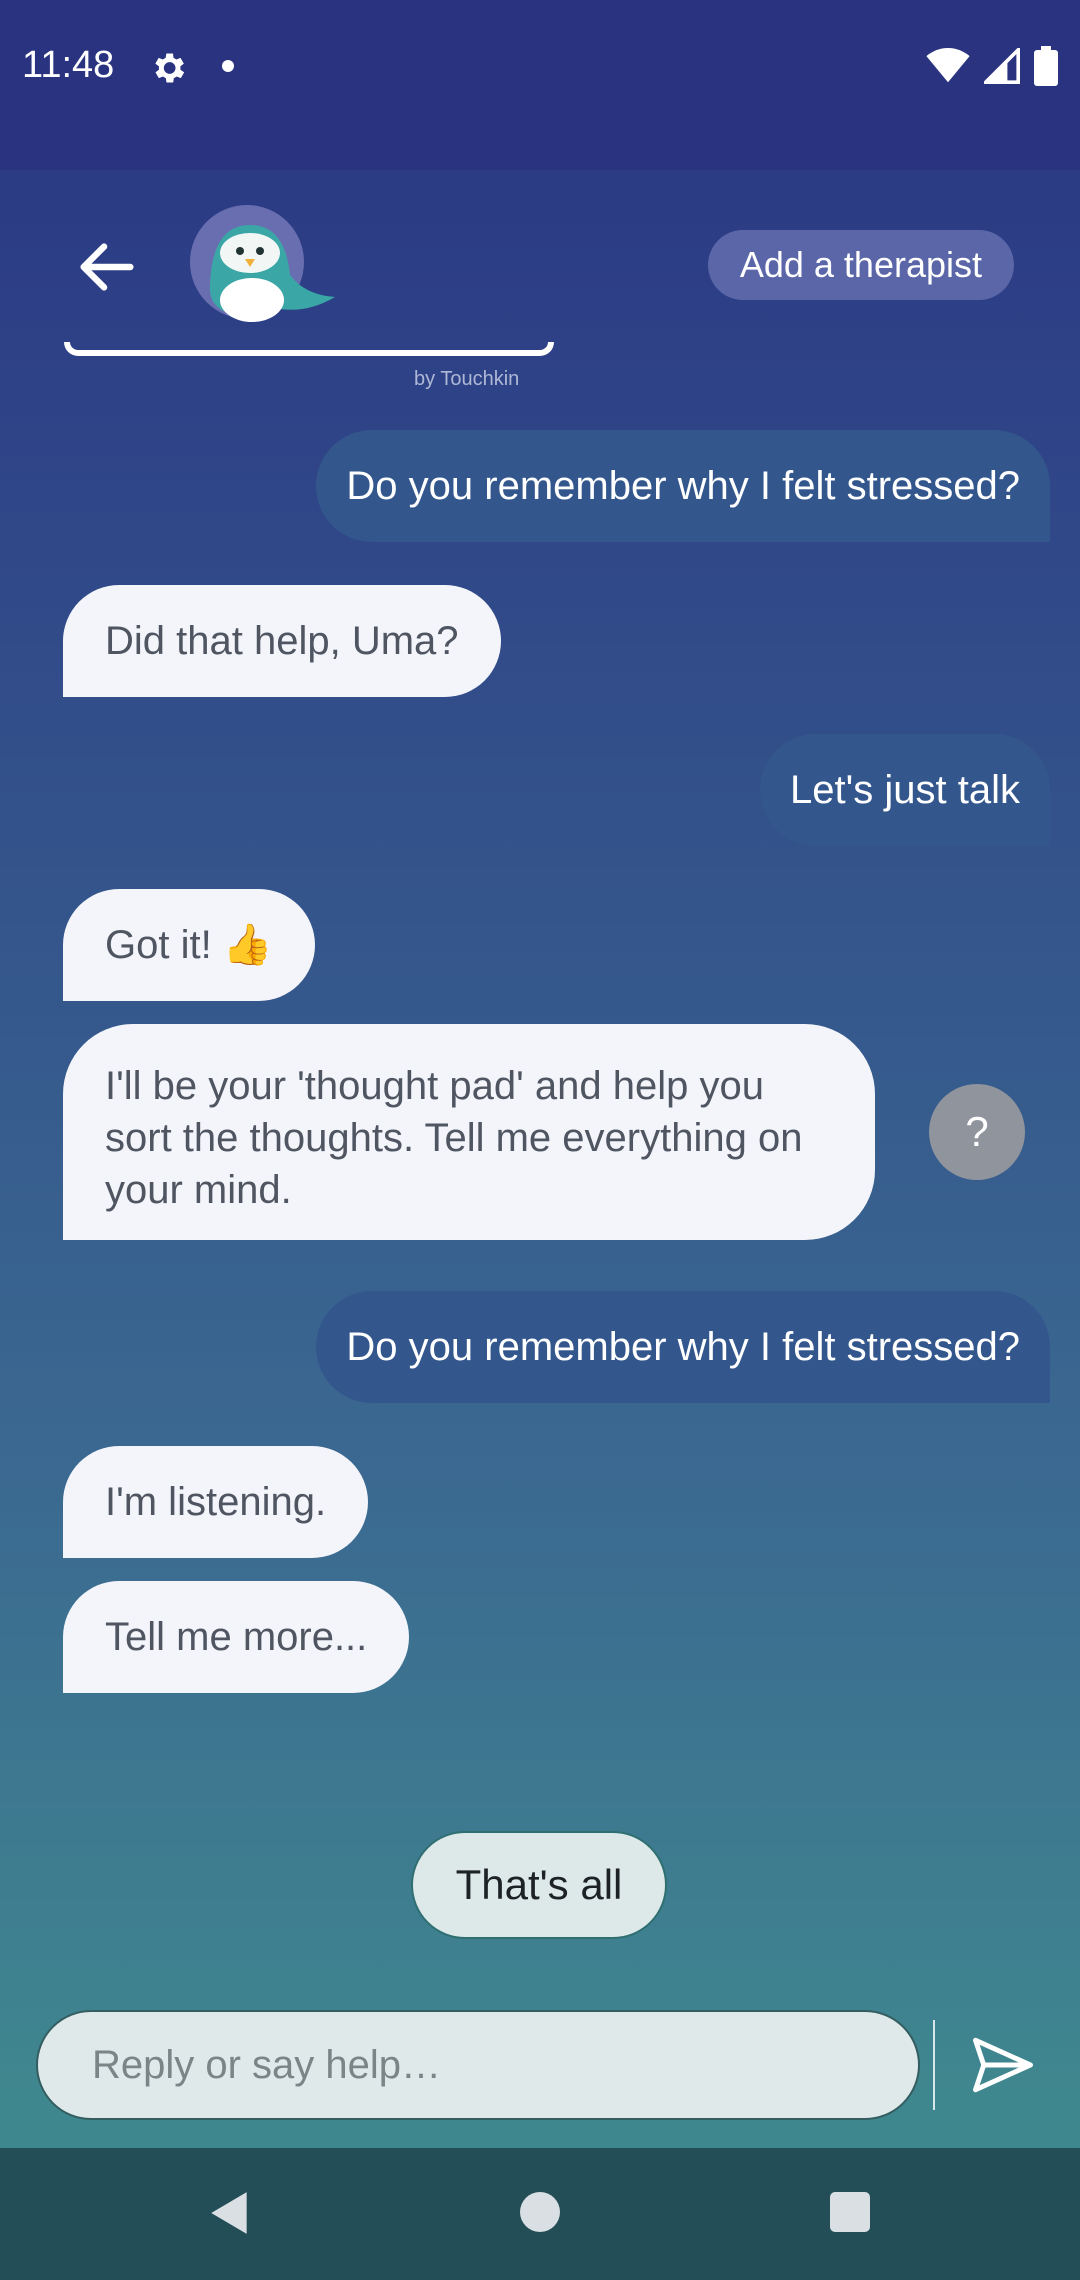  Describe the element at coordinates (850, 2212) in the screenshot. I see `nav-recents-icon` at that location.